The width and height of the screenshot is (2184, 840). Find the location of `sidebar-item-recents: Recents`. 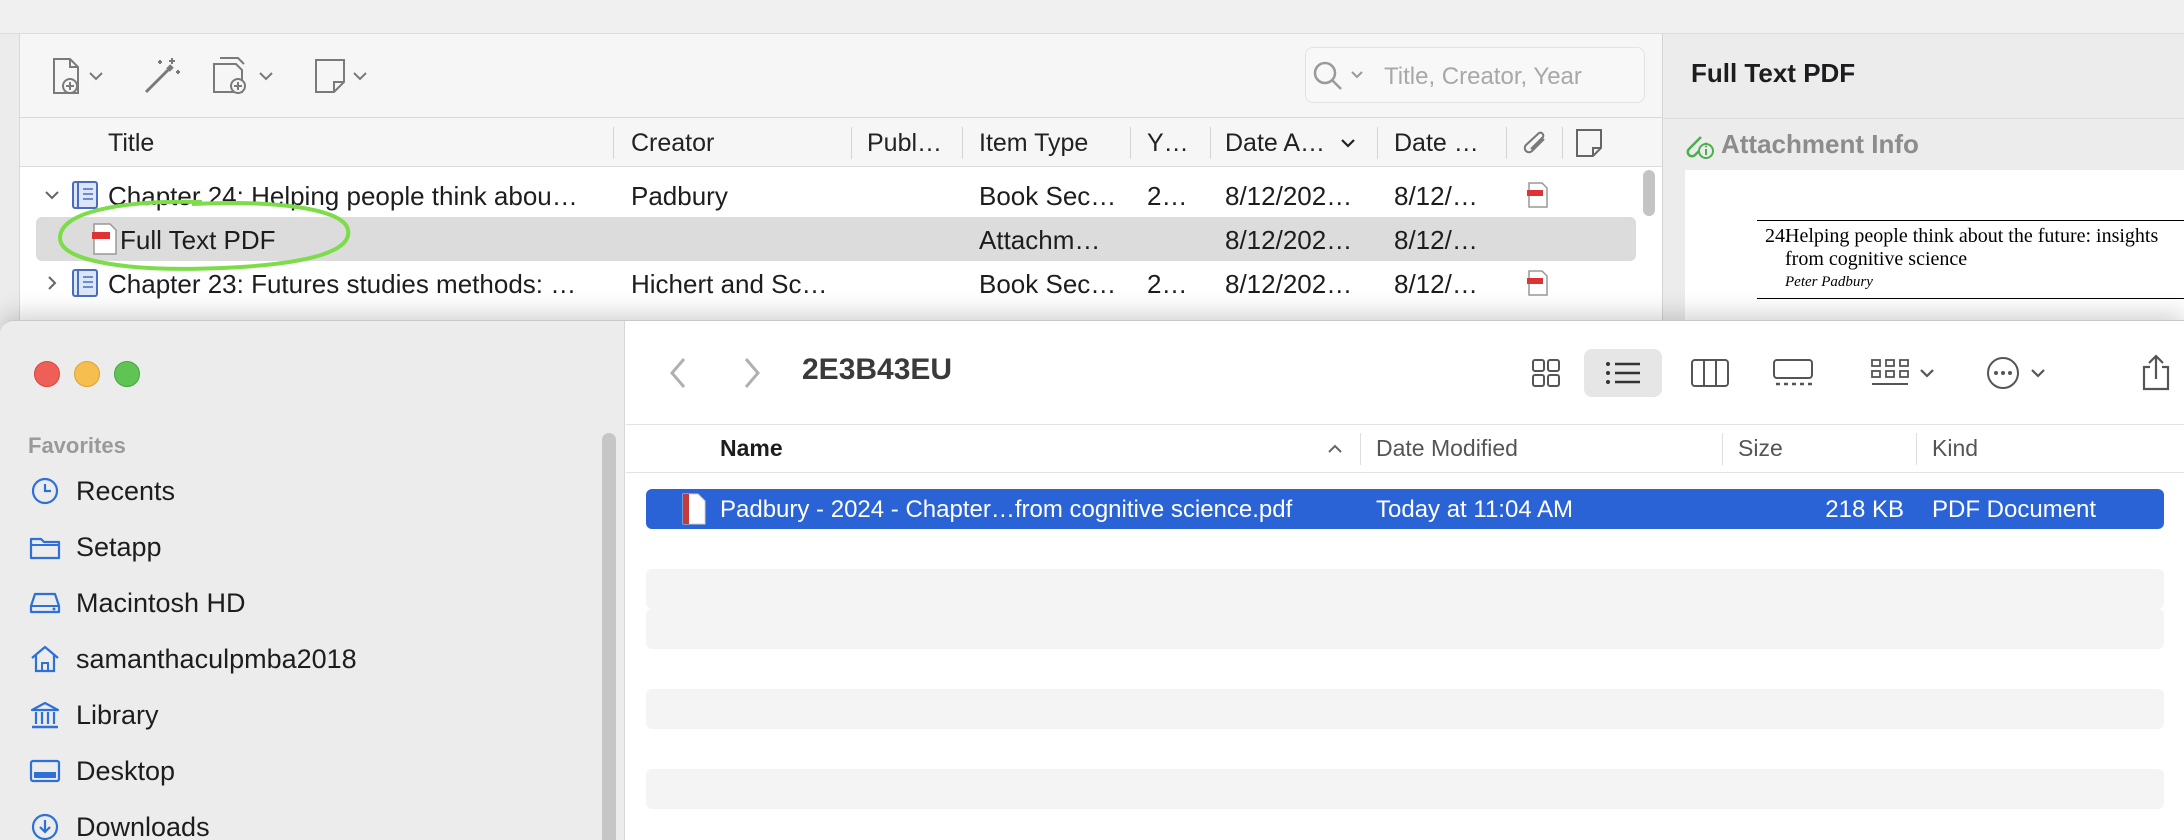

sidebar-item-recents: Recents is located at coordinates (101, 491).